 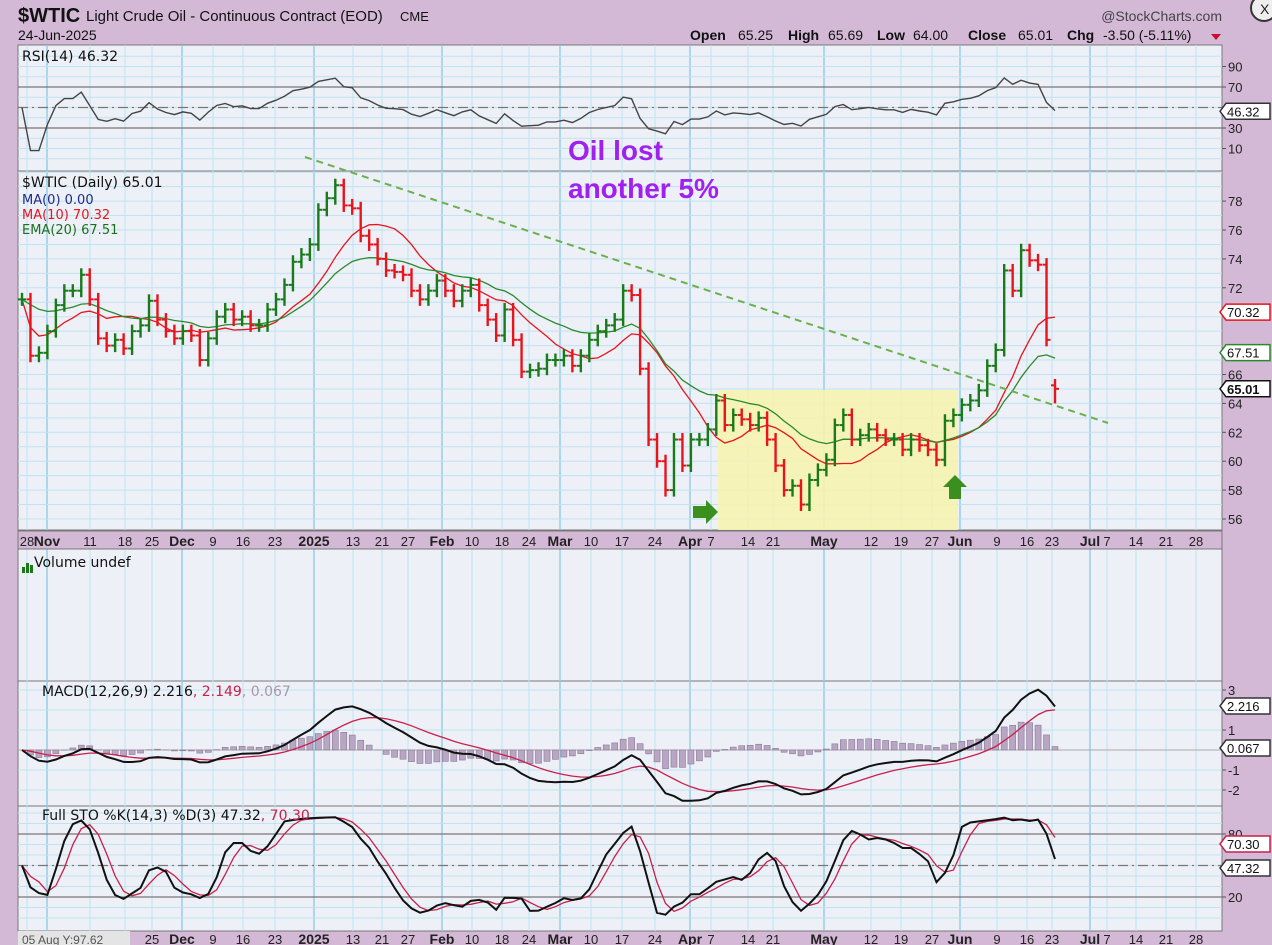 I want to click on y-axis-label: 20, so click(x=1235, y=897).